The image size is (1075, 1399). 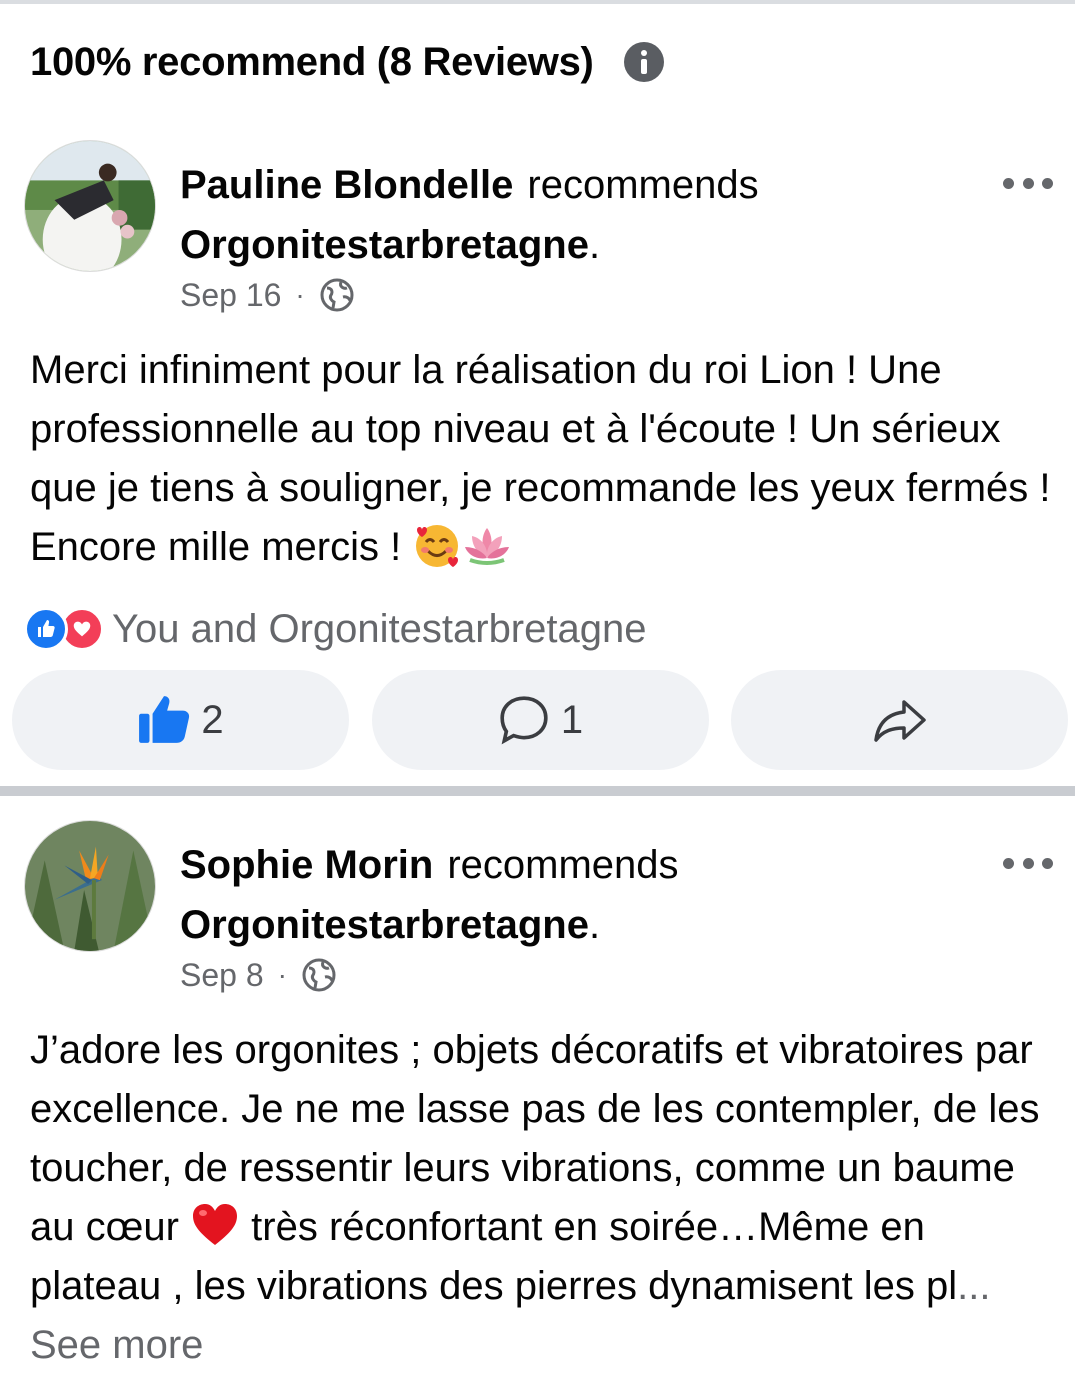 What do you see at coordinates (306, 865) in the screenshot?
I see `author-name: Sophie Morin` at bounding box center [306, 865].